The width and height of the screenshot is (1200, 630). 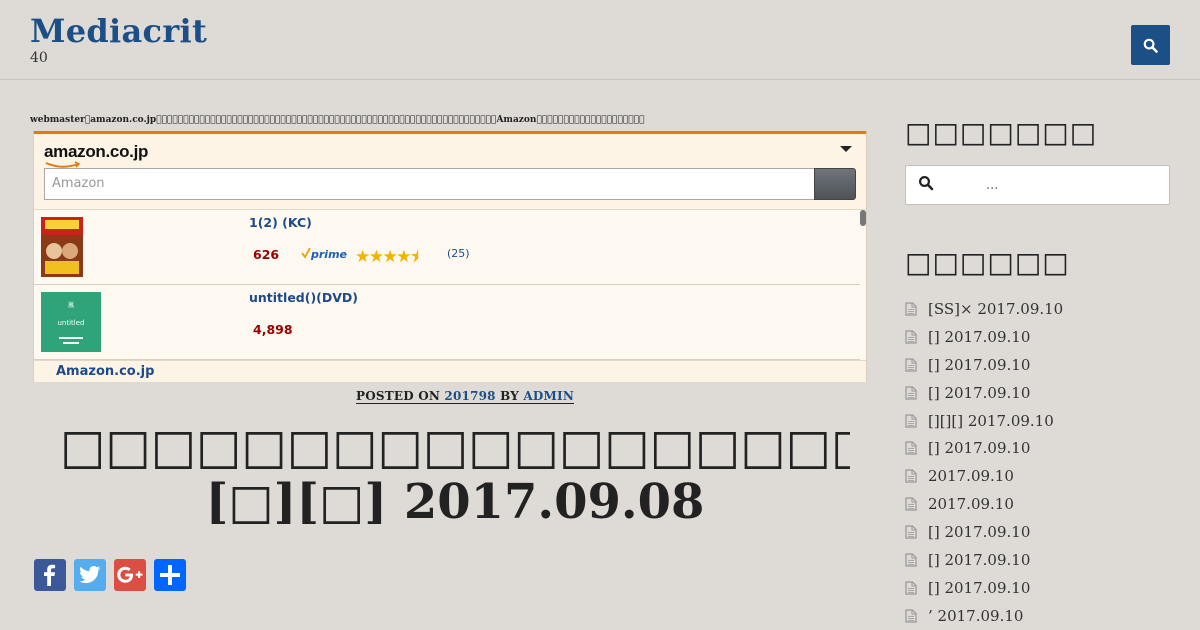 I want to click on post-author-link: ADMIN, so click(x=548, y=396).